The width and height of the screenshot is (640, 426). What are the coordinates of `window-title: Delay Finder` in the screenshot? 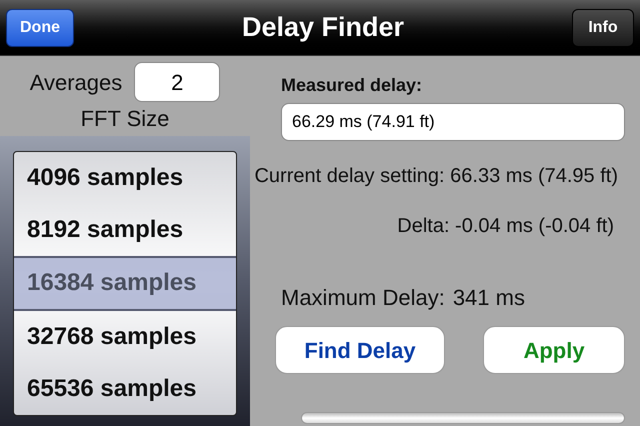 It's located at (323, 27).